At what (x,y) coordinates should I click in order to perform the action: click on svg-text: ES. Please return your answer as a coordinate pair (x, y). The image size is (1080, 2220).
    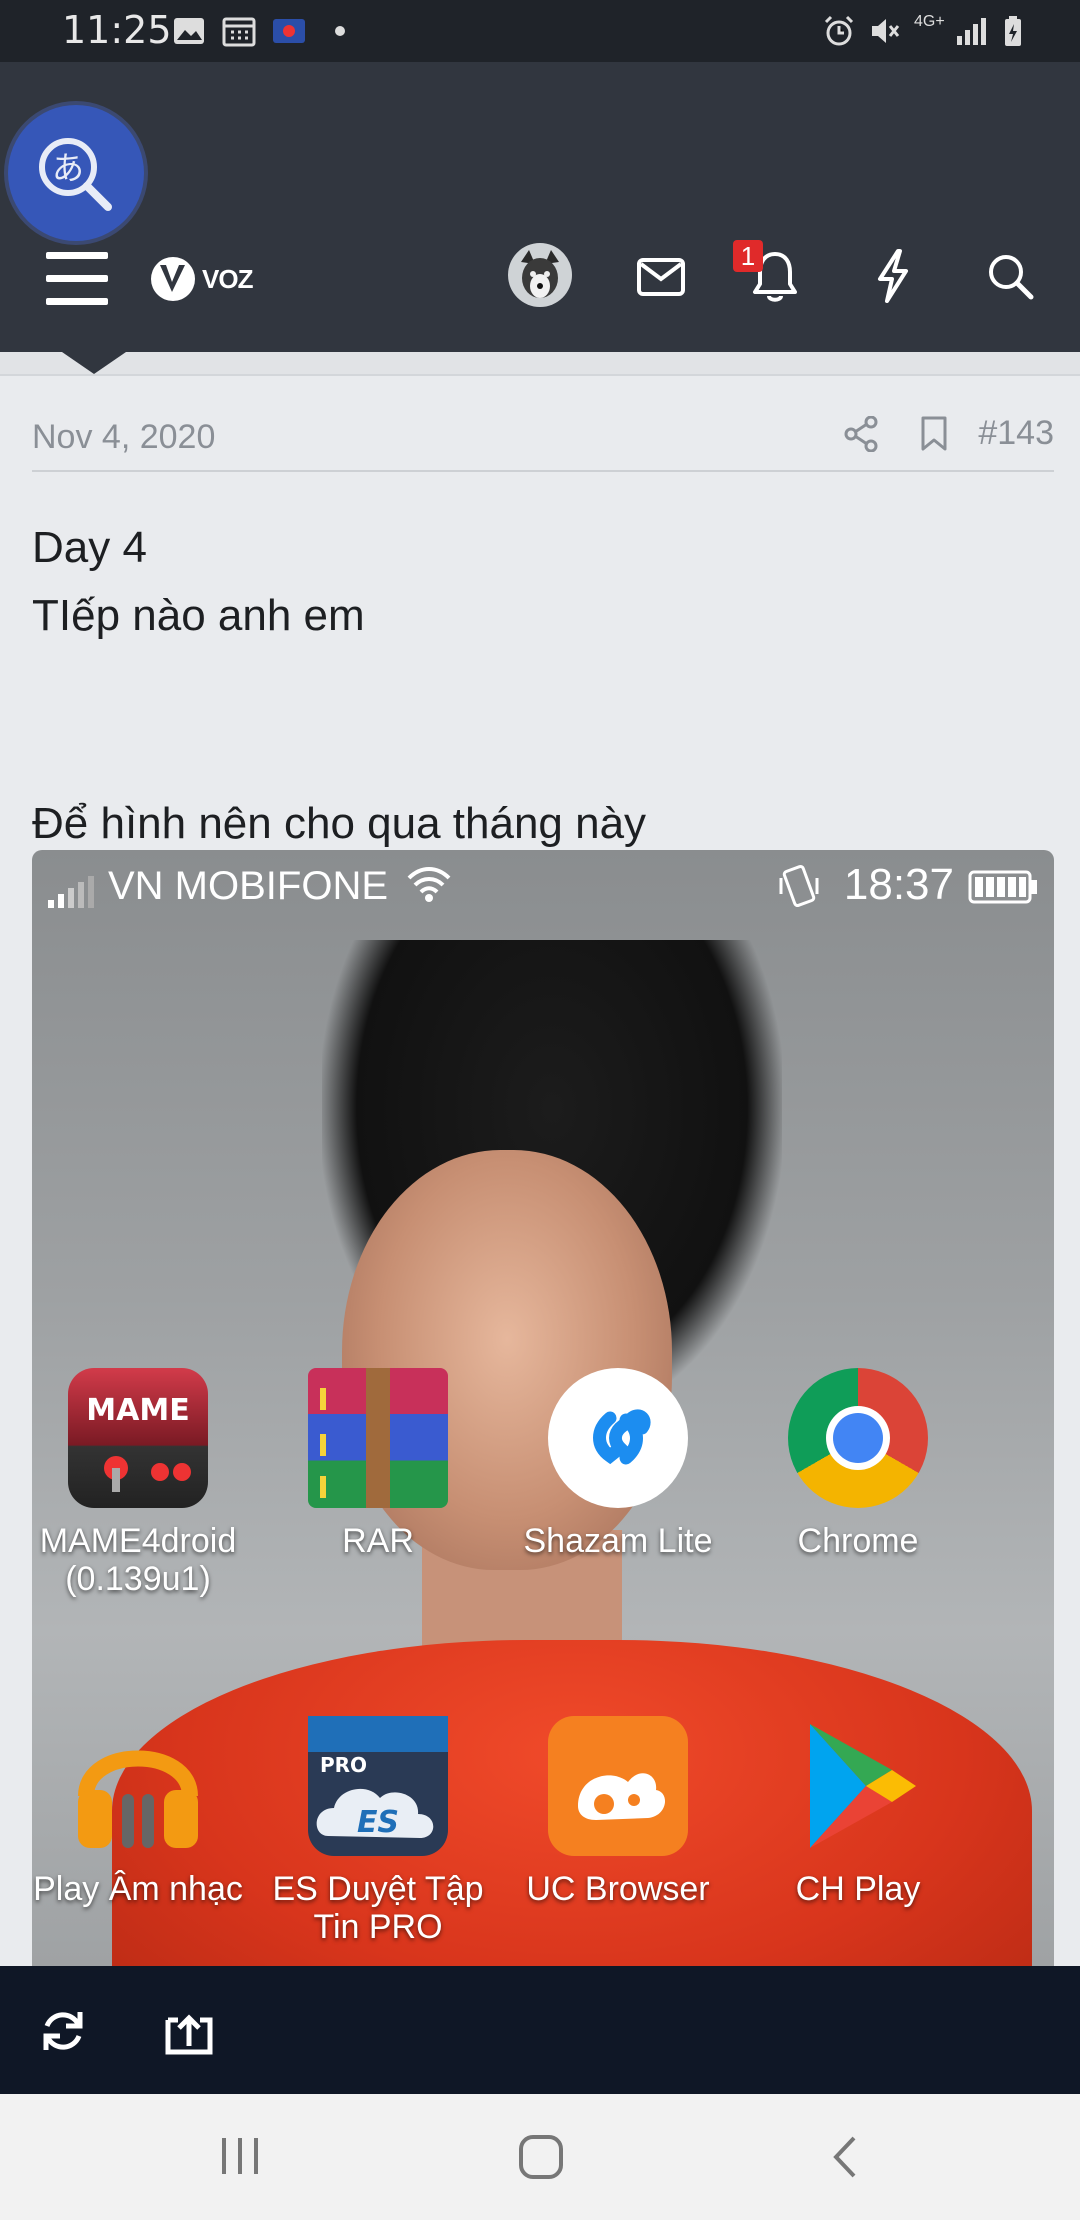
    Looking at the image, I should click on (378, 1822).